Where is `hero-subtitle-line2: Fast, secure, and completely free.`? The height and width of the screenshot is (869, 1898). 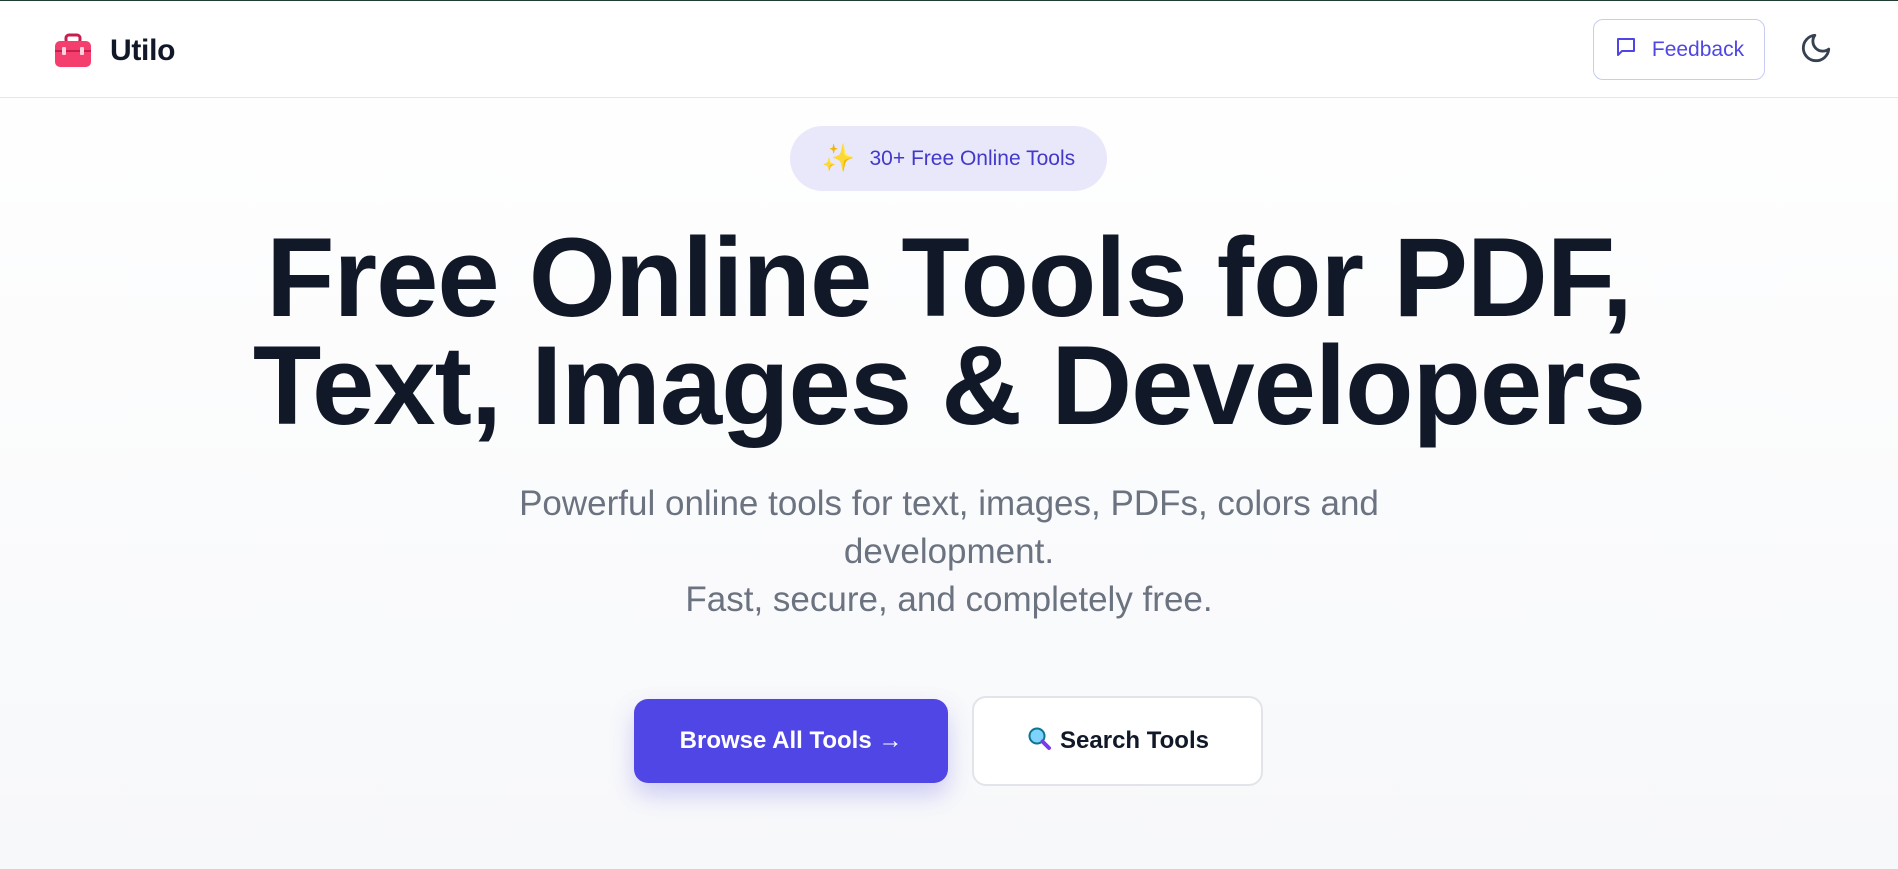 hero-subtitle-line2: Fast, secure, and completely free. is located at coordinates (949, 599).